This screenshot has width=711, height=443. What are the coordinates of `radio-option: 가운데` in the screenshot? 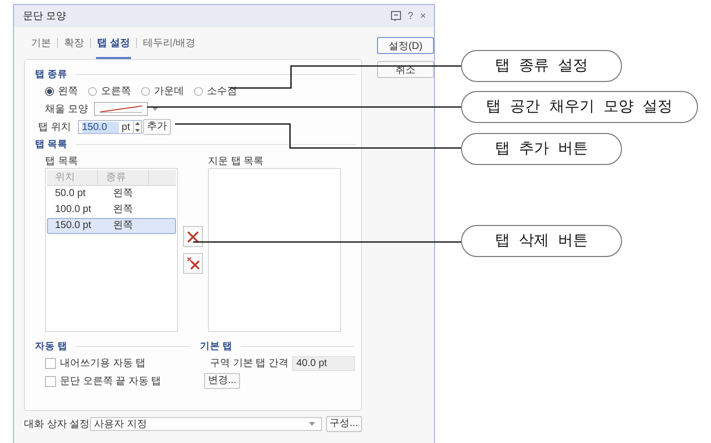 It's located at (162, 91).